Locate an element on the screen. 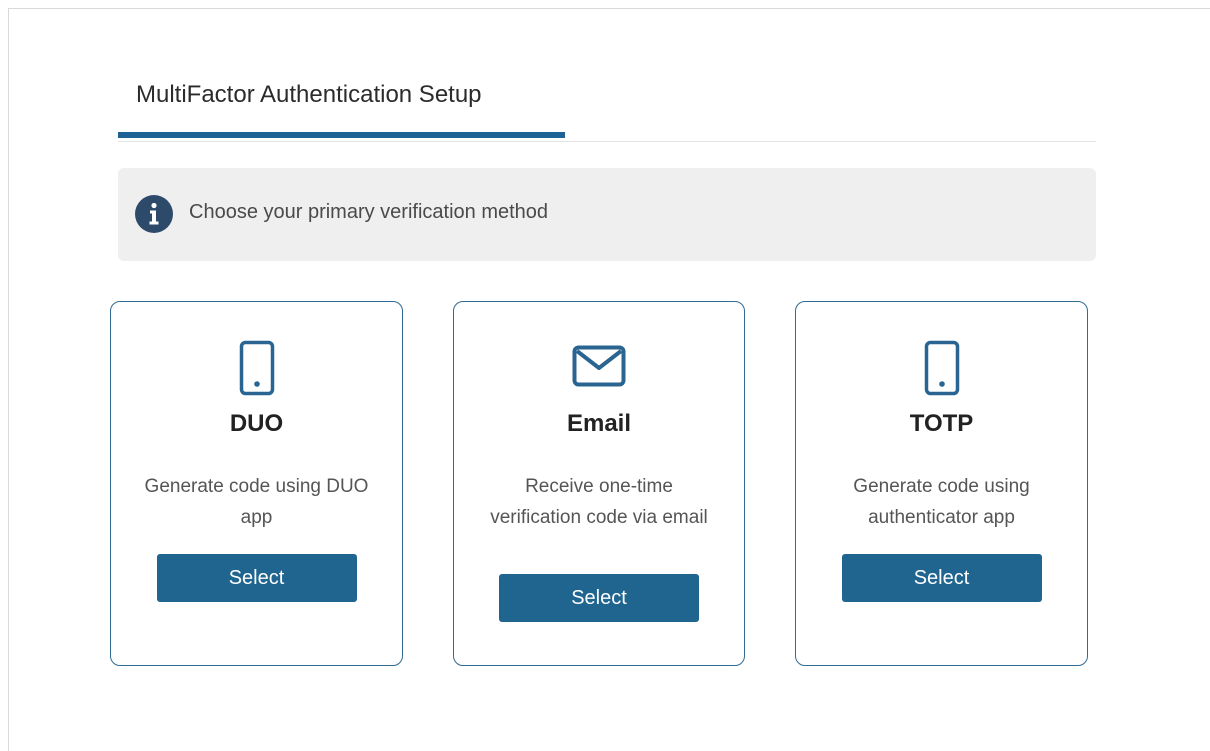 The height and width of the screenshot is (751, 1210). tab-label: MultiFactor Authentication Setup is located at coordinates (309, 94).